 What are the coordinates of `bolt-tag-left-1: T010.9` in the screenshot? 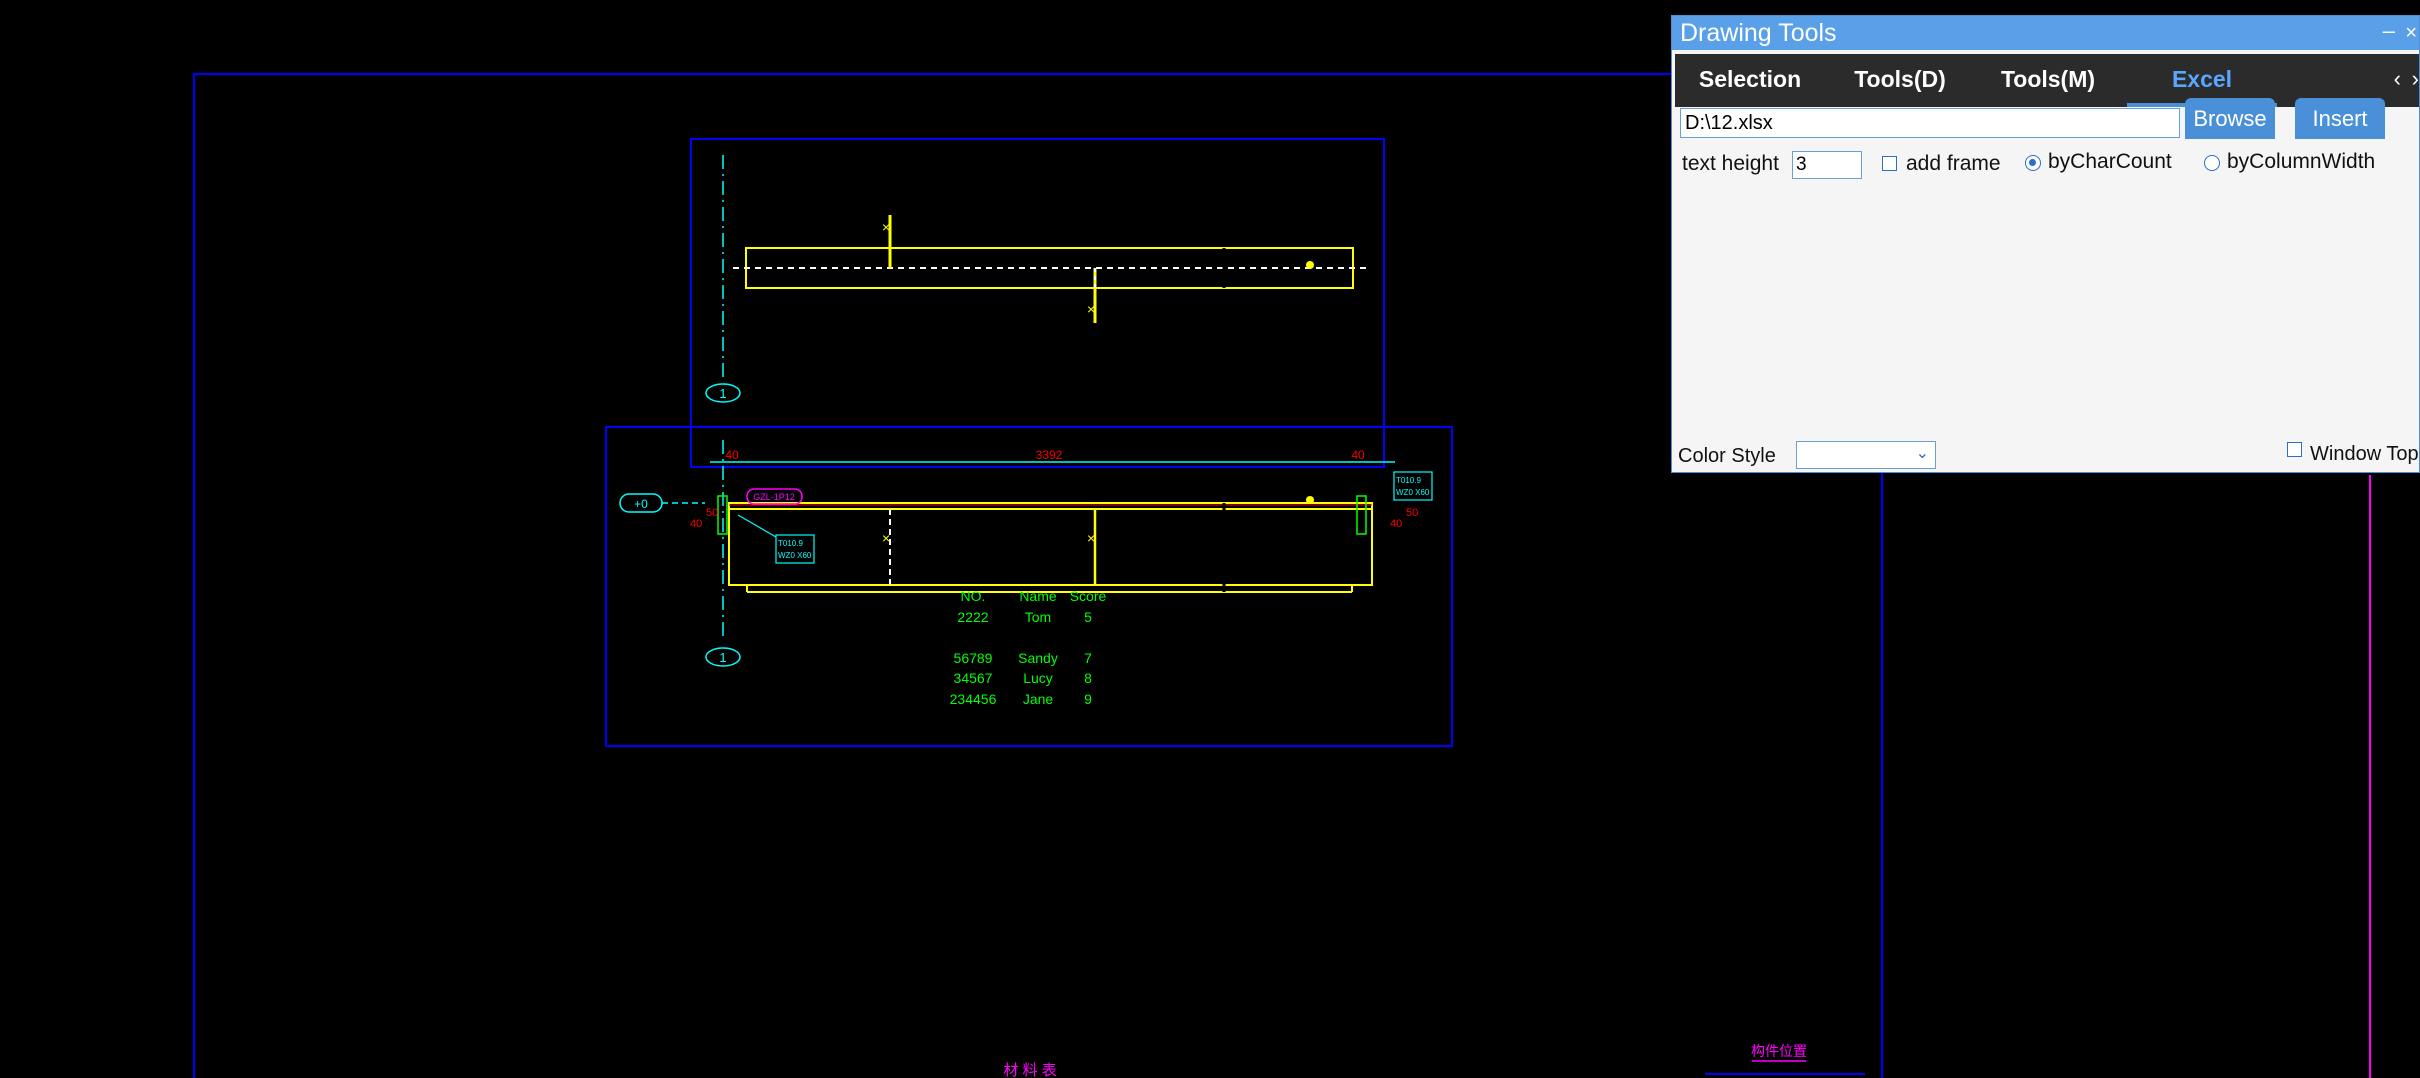 It's located at (790, 543).